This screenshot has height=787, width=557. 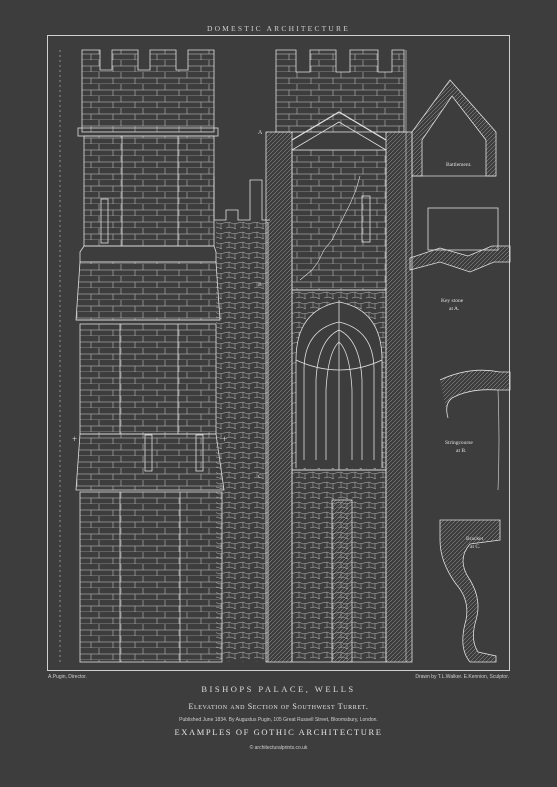 What do you see at coordinates (260, 133) in the screenshot?
I see `mark-a: A` at bounding box center [260, 133].